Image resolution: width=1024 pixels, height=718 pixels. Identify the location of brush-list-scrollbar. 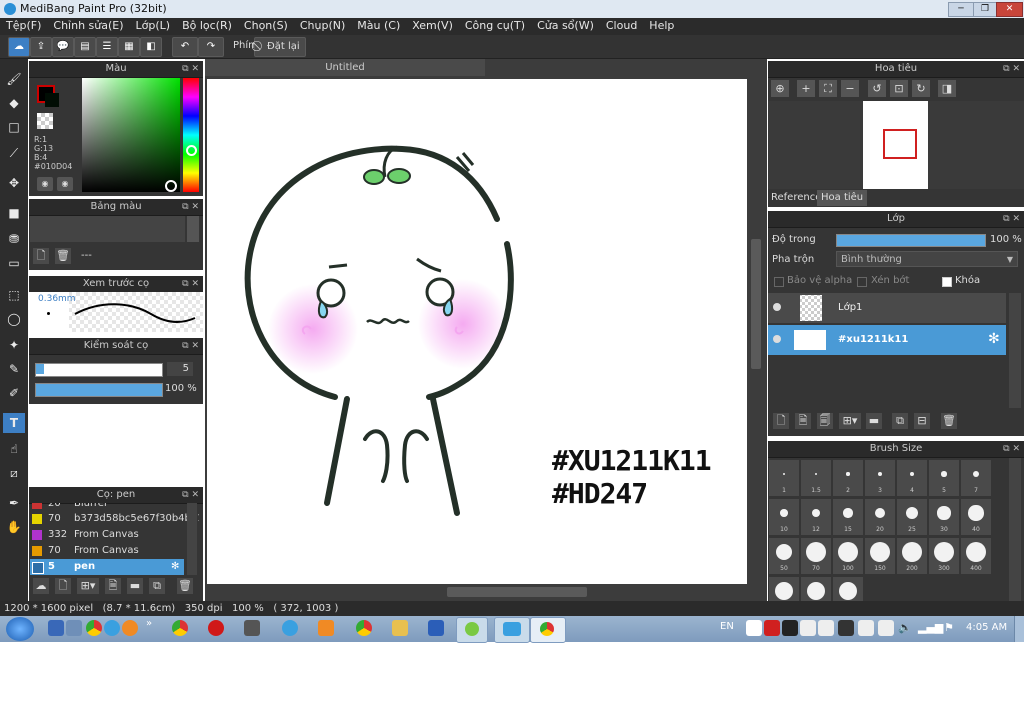
(192, 539).